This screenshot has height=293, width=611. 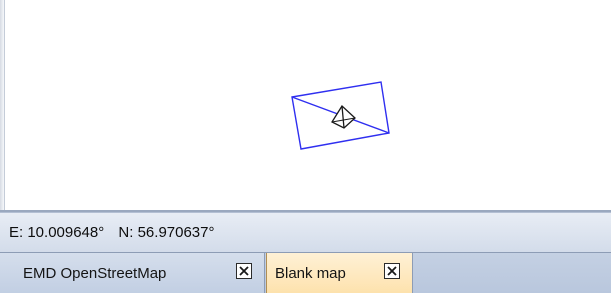 I want to click on pyramid-icon, so click(x=343, y=116).